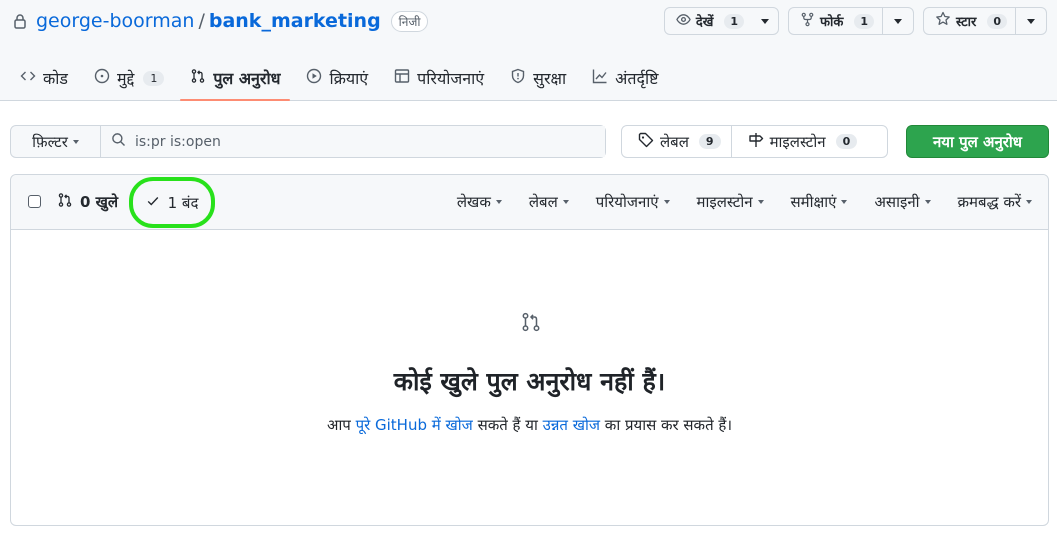 The height and width of the screenshot is (535, 1057). I want to click on sort-dropdown: क्रमबद्ध करें, so click(995, 202).